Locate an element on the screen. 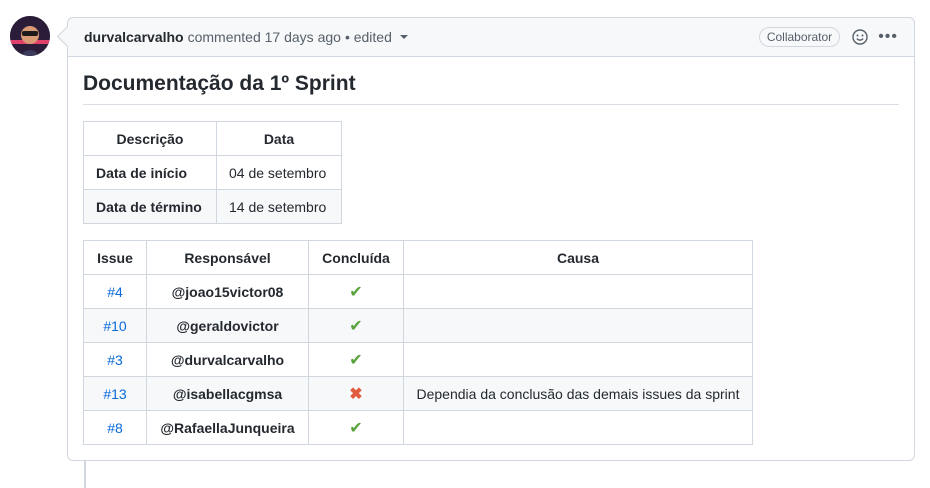  table-cell: @isabellacgmsa is located at coordinates (227, 393).